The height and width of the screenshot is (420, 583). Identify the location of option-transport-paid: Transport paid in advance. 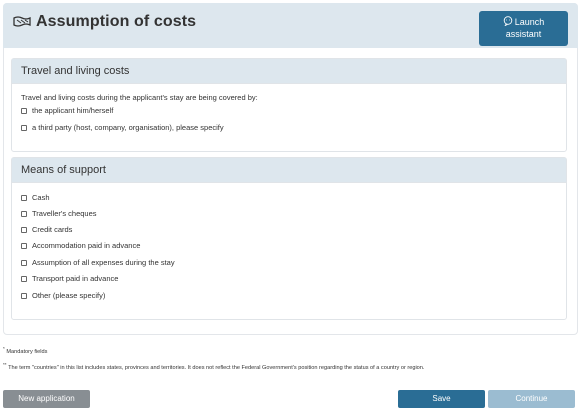
(69, 278).